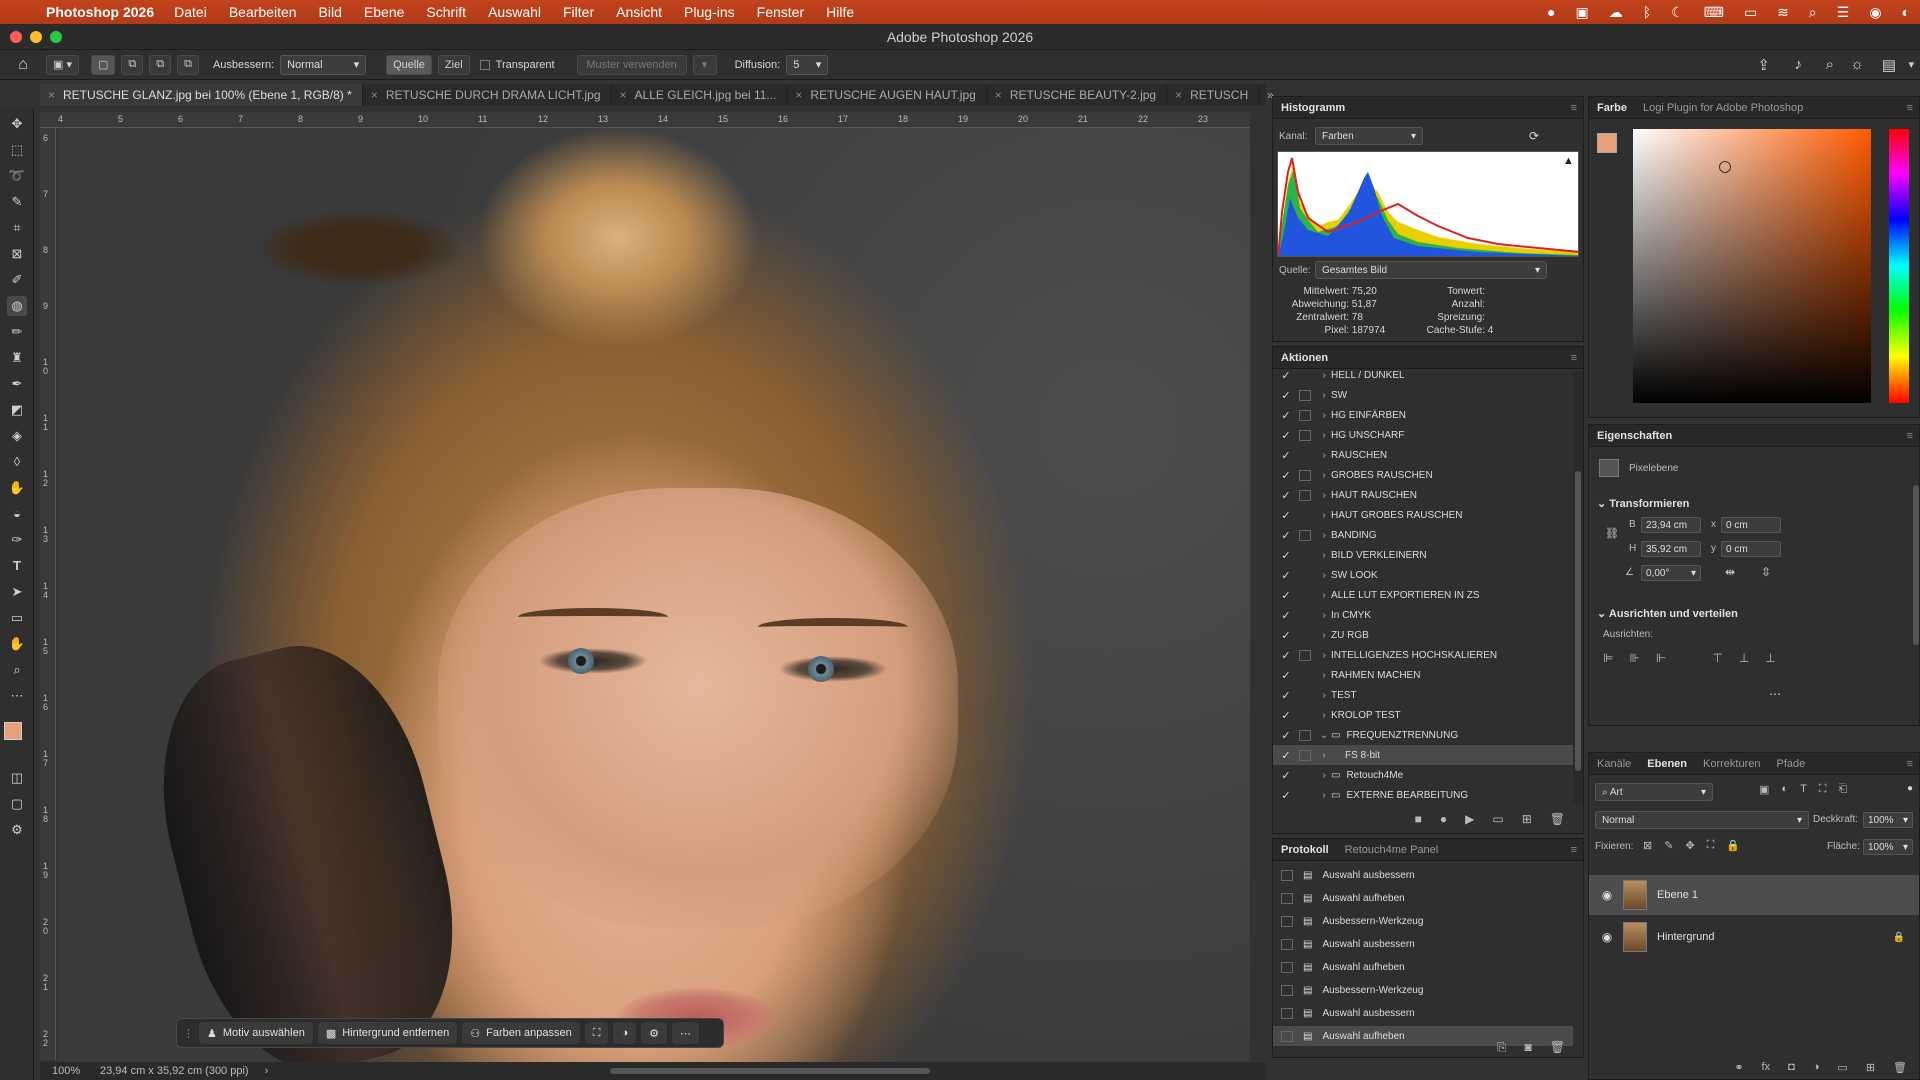 This screenshot has width=1920, height=1080. I want to click on user-icon: ◐, so click(1906, 12).